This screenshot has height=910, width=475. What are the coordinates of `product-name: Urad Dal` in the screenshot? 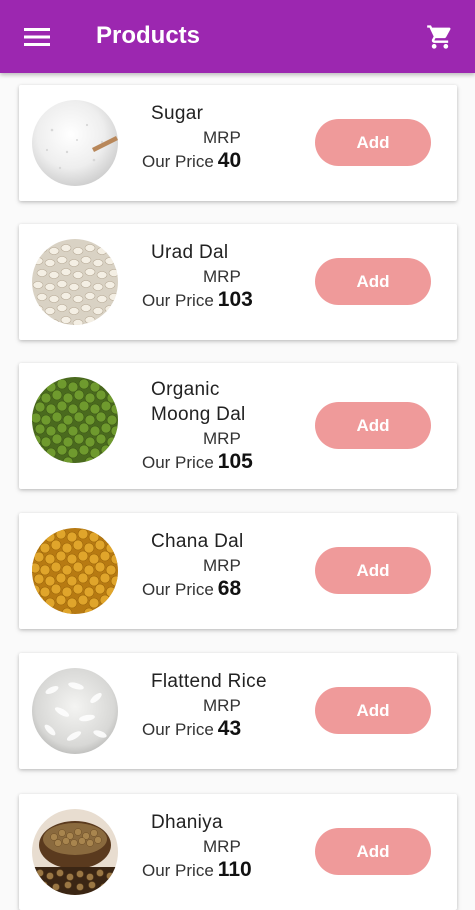 It's located at (190, 252).